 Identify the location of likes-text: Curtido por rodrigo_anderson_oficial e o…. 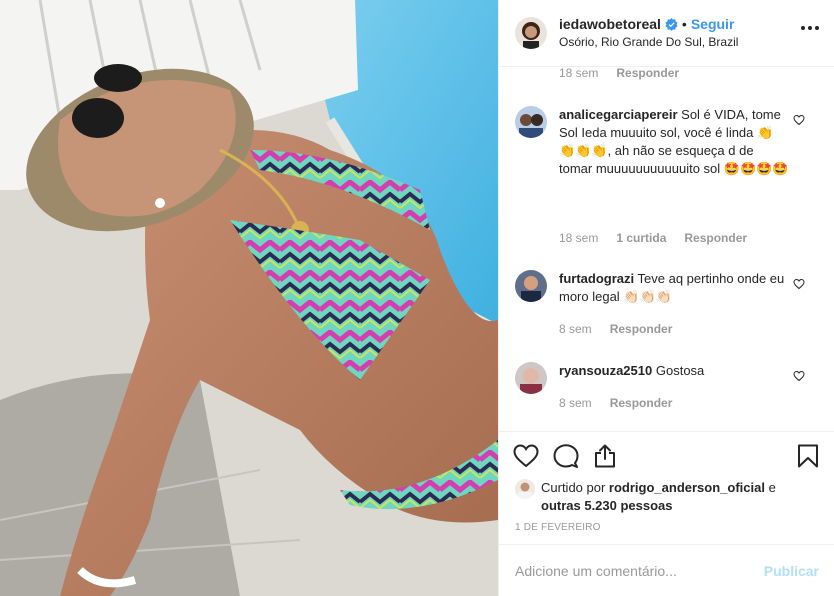
(658, 497).